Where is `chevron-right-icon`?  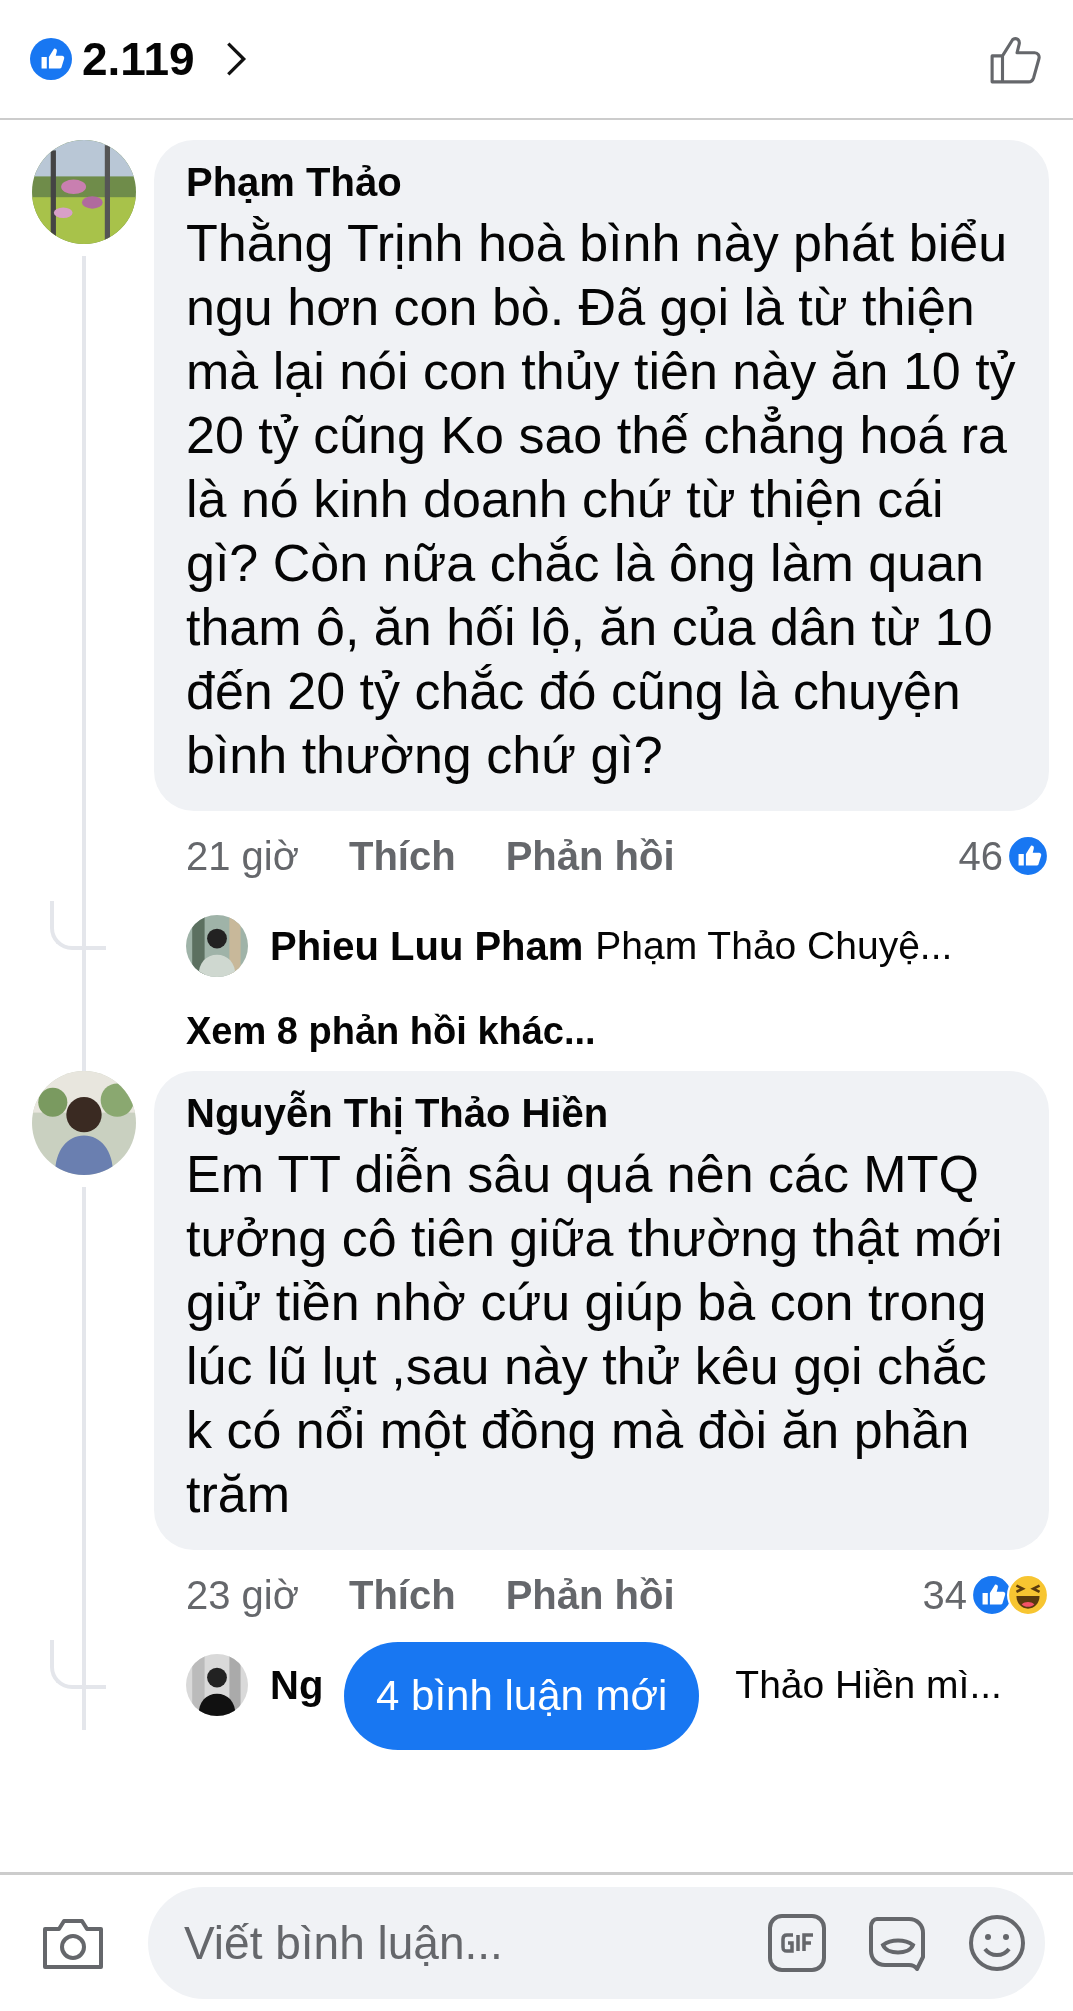 chevron-right-icon is located at coordinates (235, 59).